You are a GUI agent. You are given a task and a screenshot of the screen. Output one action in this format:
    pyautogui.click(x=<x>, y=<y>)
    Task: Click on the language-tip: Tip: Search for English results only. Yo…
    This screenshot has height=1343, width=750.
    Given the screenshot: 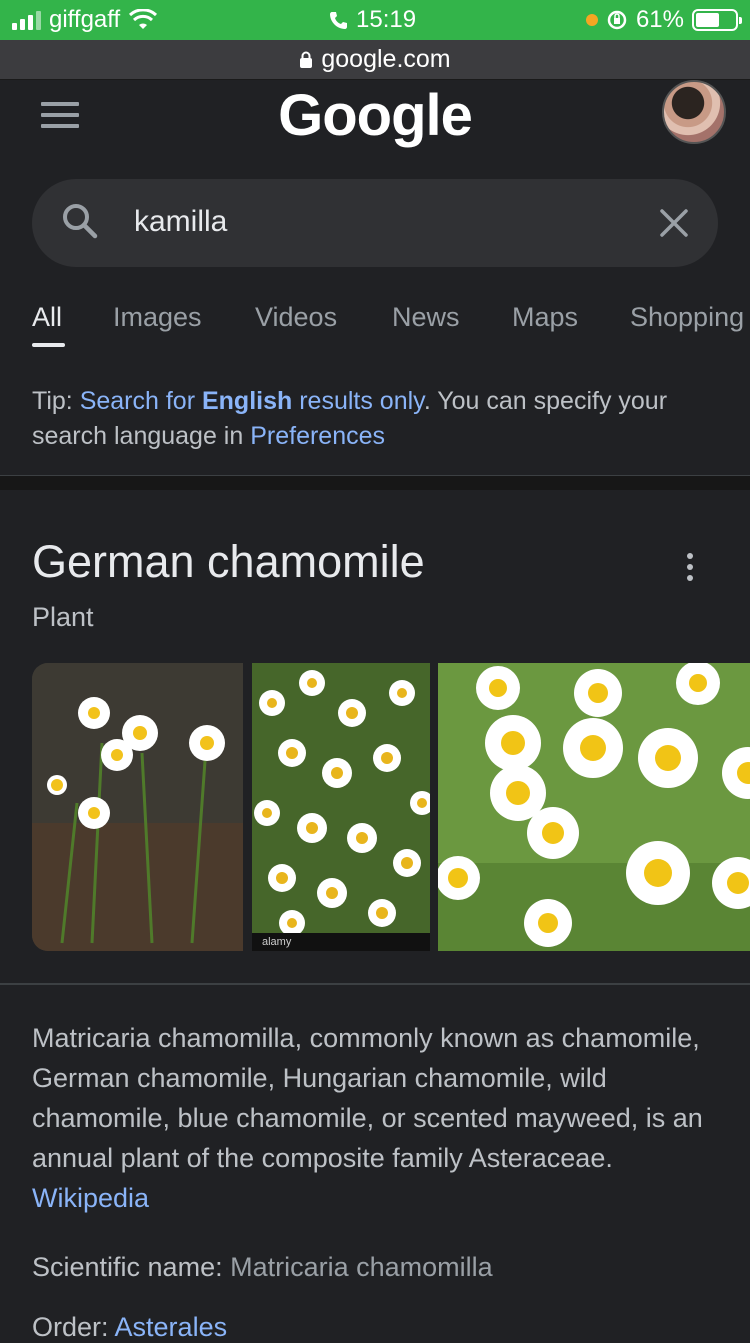 What is the action you would take?
    pyautogui.click(x=377, y=419)
    